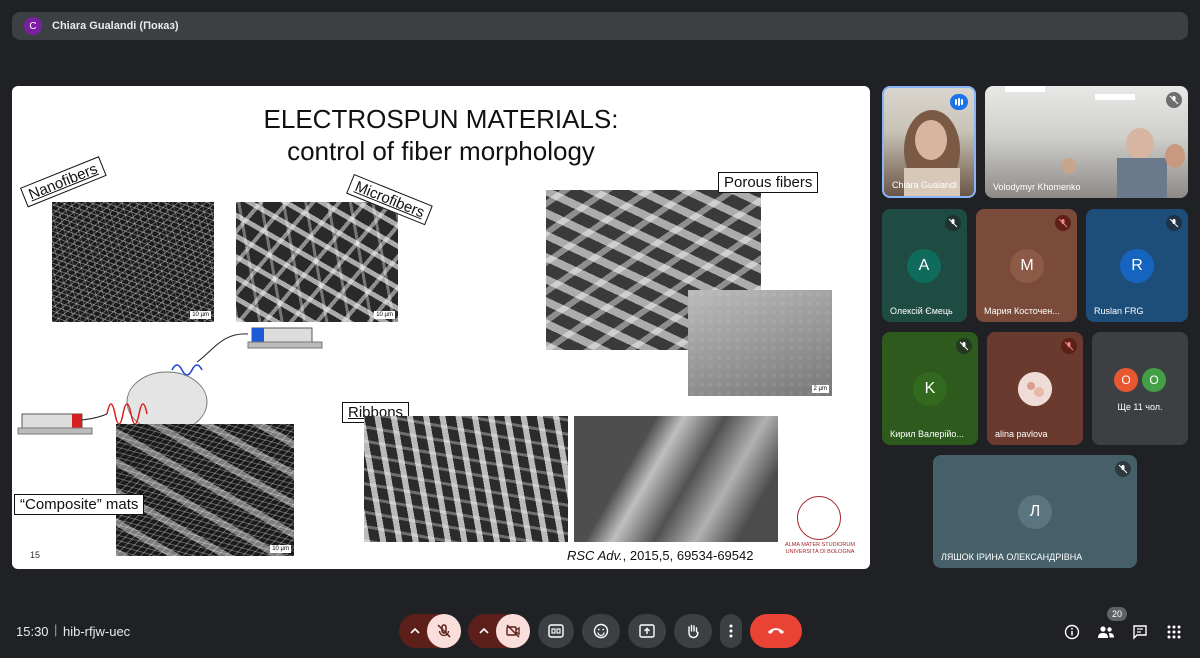 The width and height of the screenshot is (1200, 658). I want to click on participant-tile-presenter: Chiara Gualandi, so click(929, 142).